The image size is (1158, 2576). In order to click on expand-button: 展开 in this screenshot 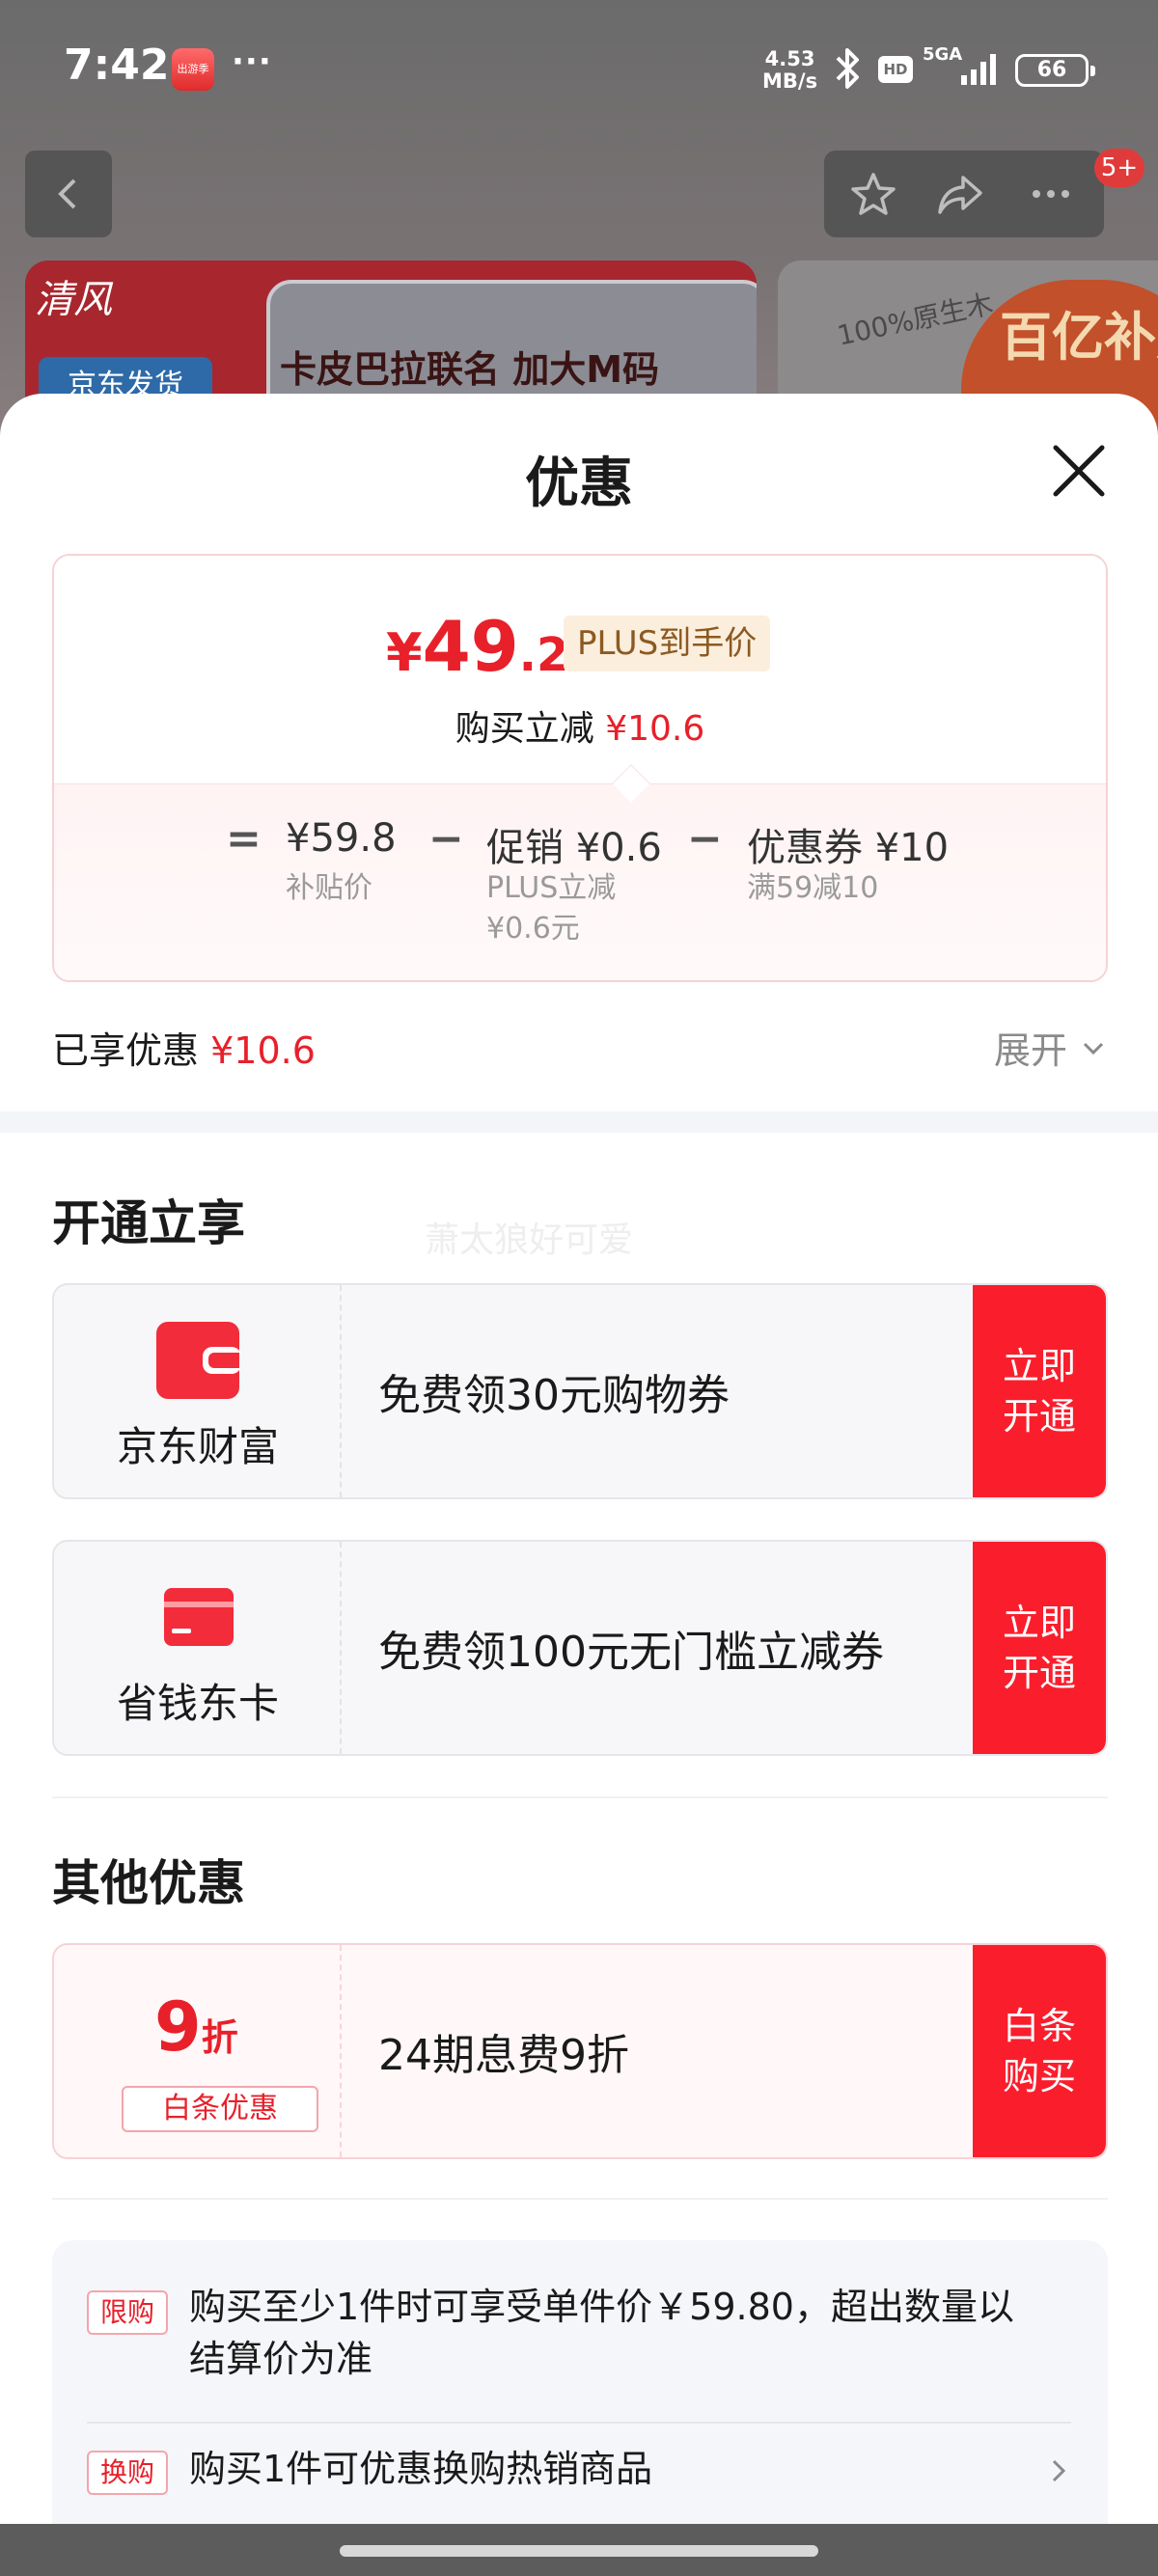, I will do `click(1030, 1047)`.